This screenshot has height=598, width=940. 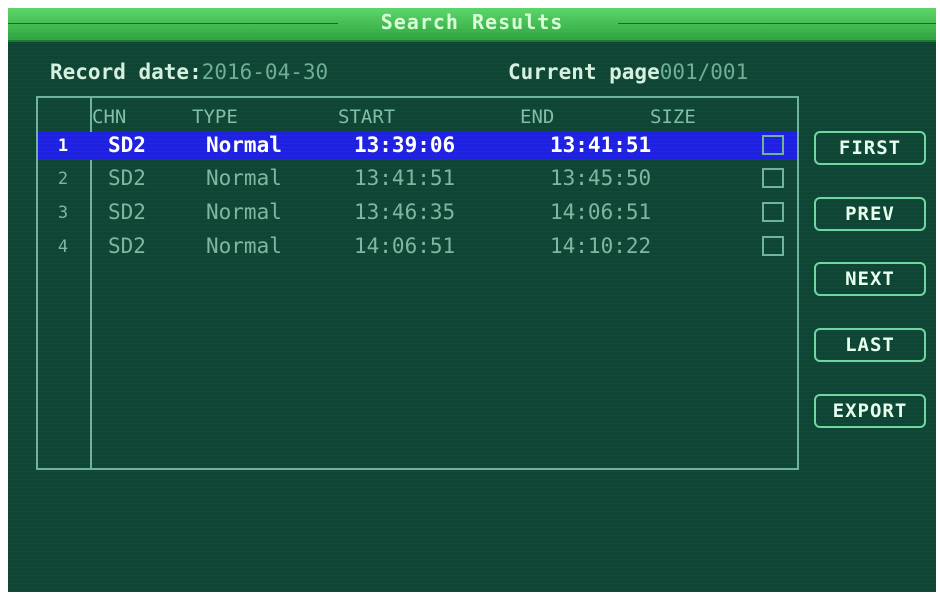 What do you see at coordinates (537, 117) in the screenshot?
I see `column-header-end: END` at bounding box center [537, 117].